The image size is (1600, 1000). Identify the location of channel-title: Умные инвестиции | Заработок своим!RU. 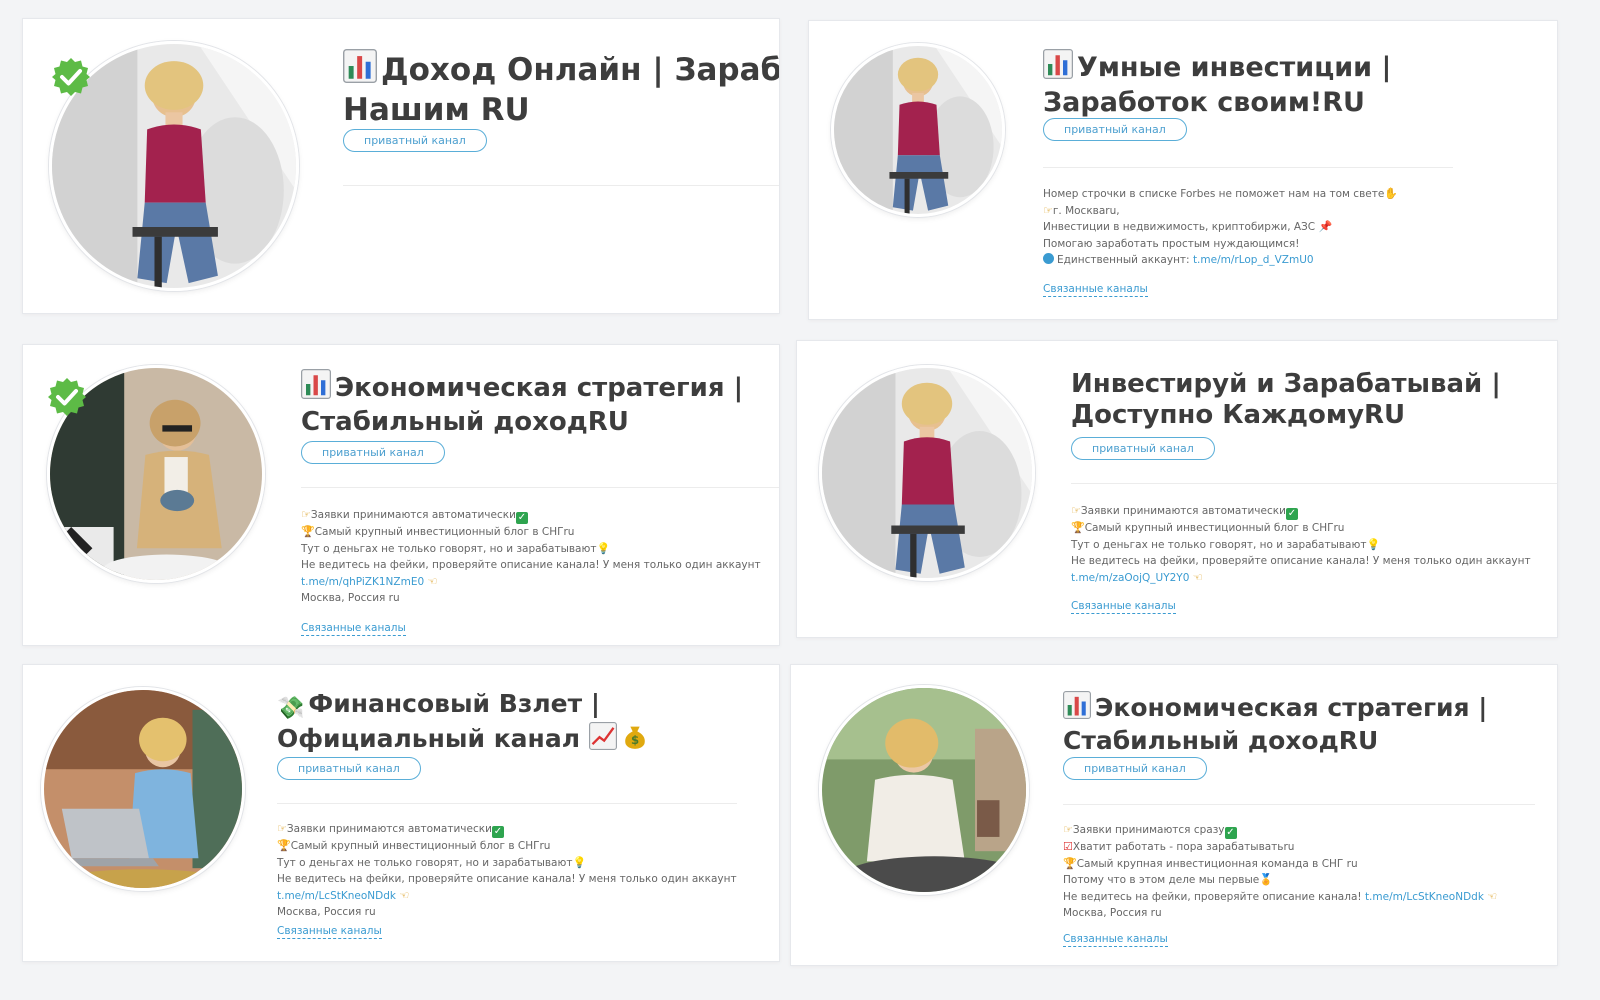
(1217, 84).